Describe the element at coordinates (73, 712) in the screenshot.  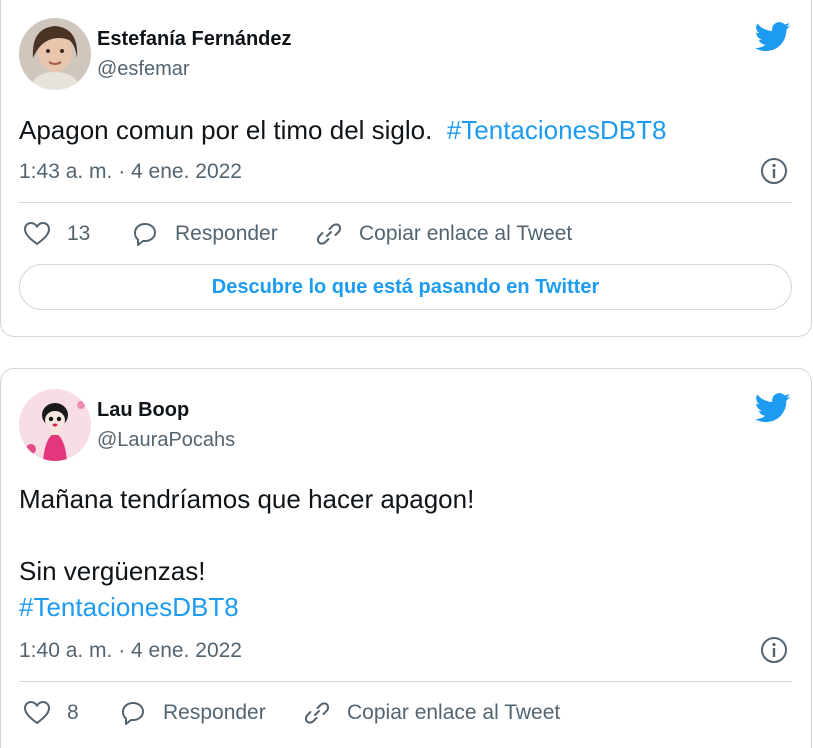
I see `like-count: 8` at that location.